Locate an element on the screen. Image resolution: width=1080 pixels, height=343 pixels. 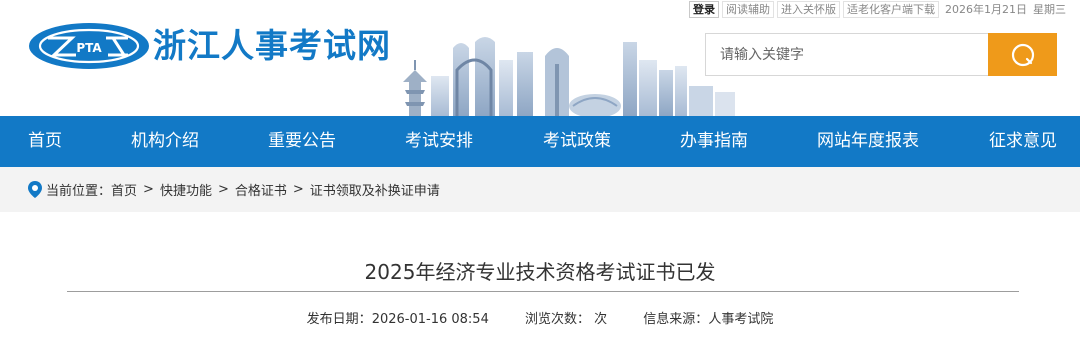
site-logo: PTA is located at coordinates (89, 46).